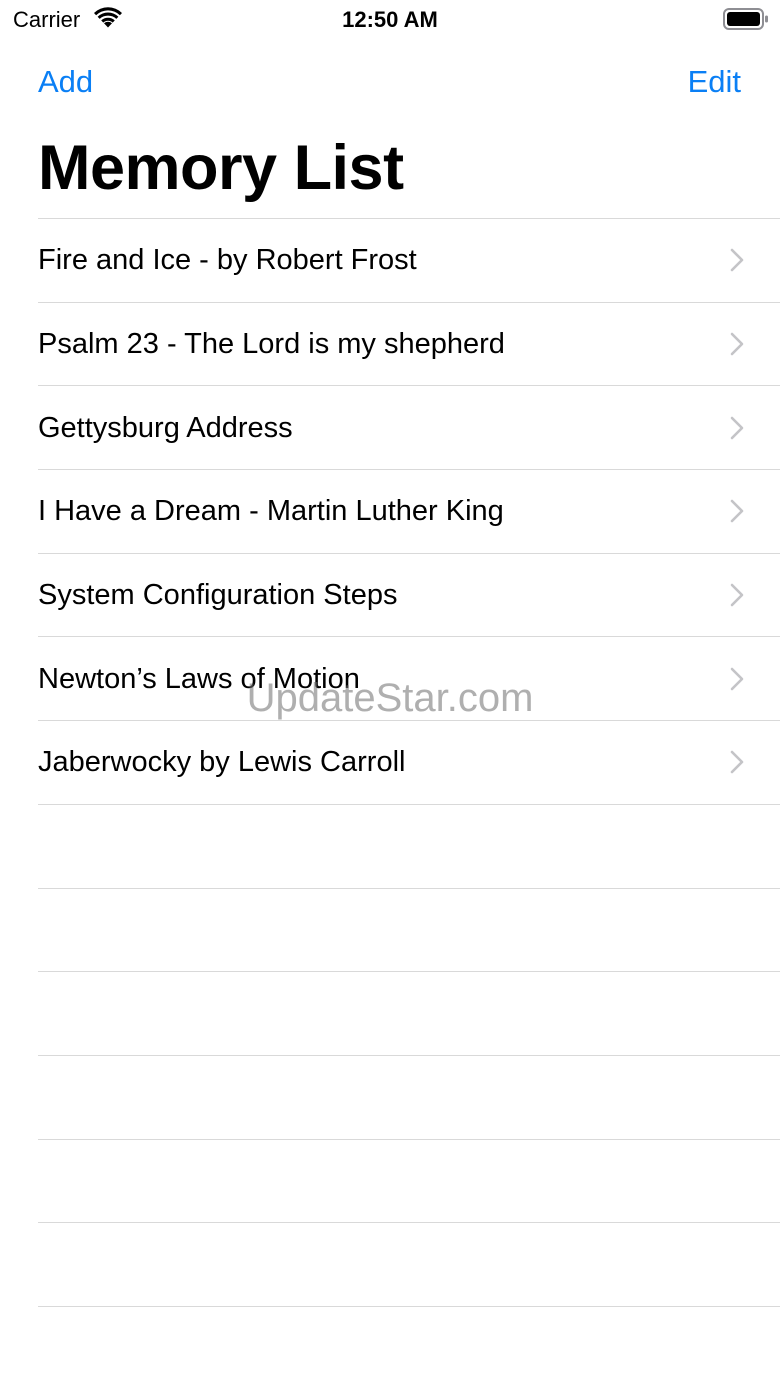 The image size is (780, 1387). I want to click on list-item-label: Newton’s Laws of Motion, so click(199, 678).